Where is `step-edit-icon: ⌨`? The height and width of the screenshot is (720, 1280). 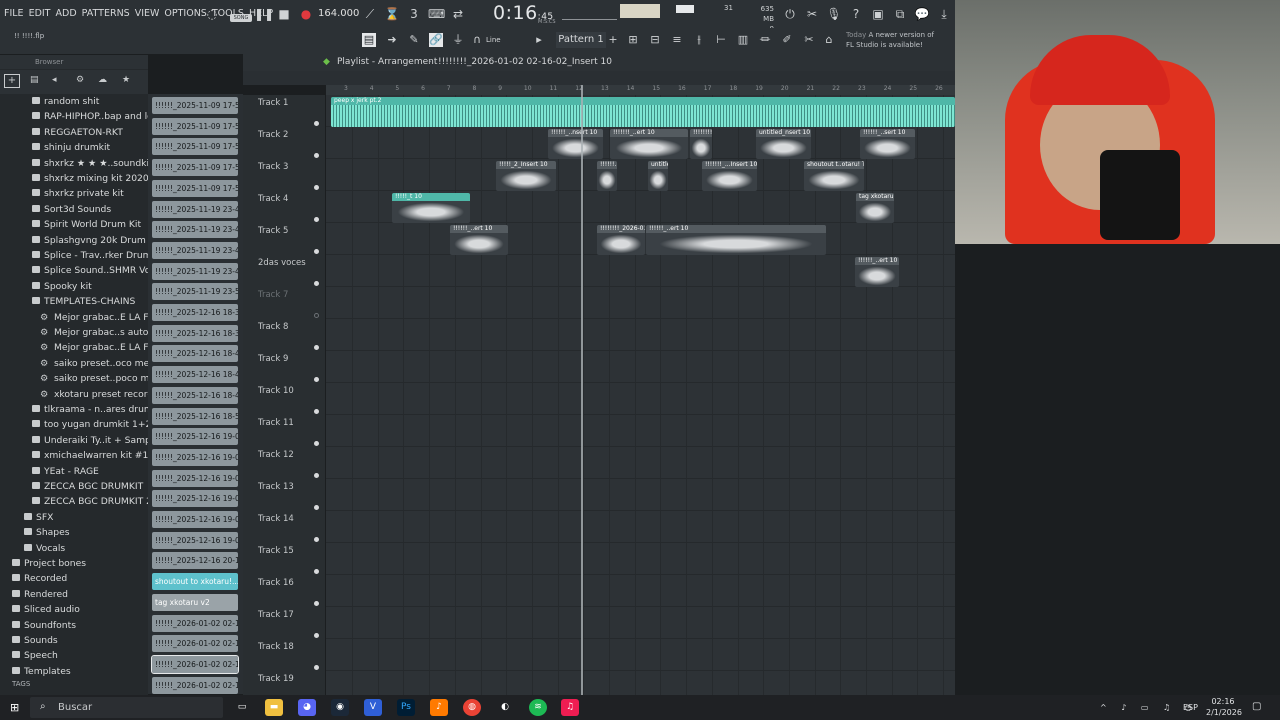
step-edit-icon: ⌨ is located at coordinates (436, 14).